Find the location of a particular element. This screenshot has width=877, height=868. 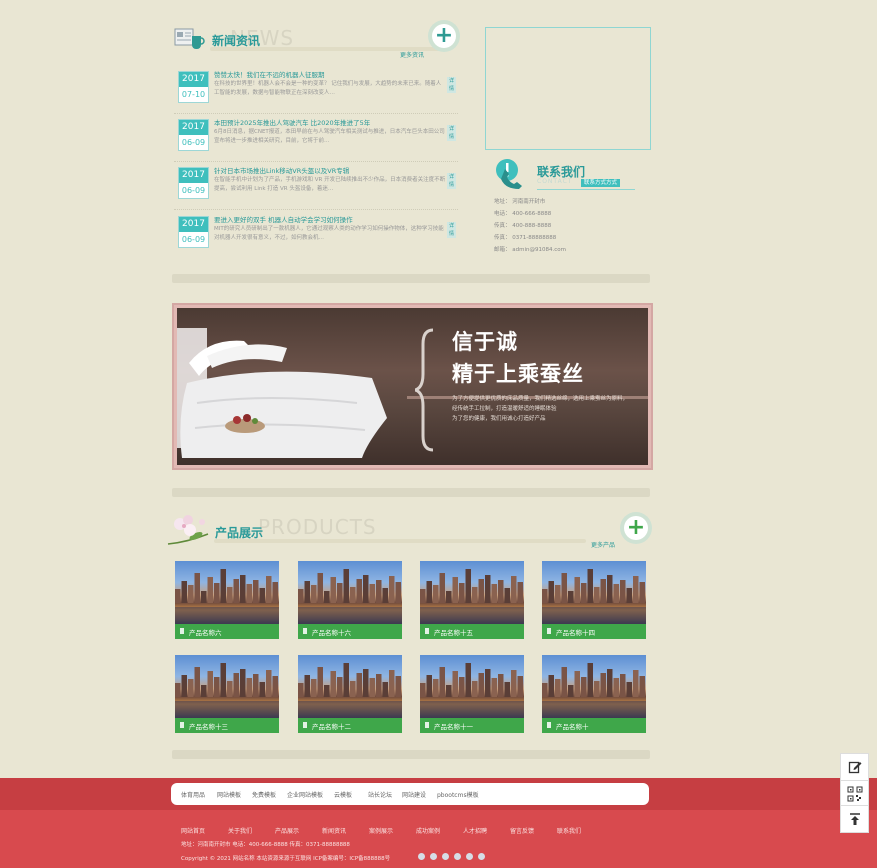

product-card: 产品名称六 is located at coordinates (227, 600).